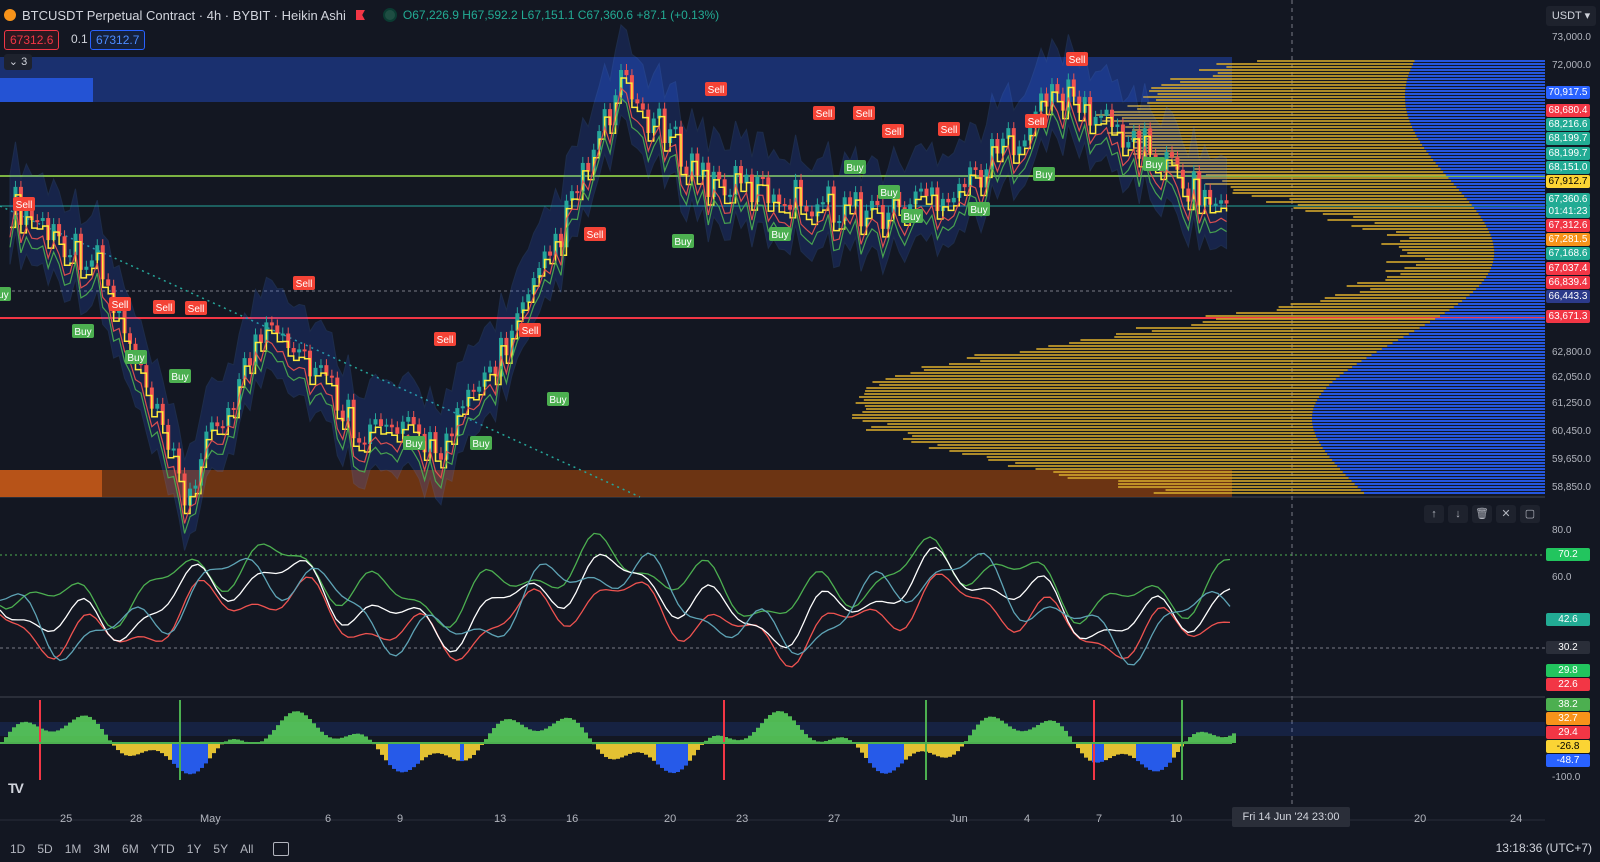  I want to click on symbol-icon, so click(10, 15).